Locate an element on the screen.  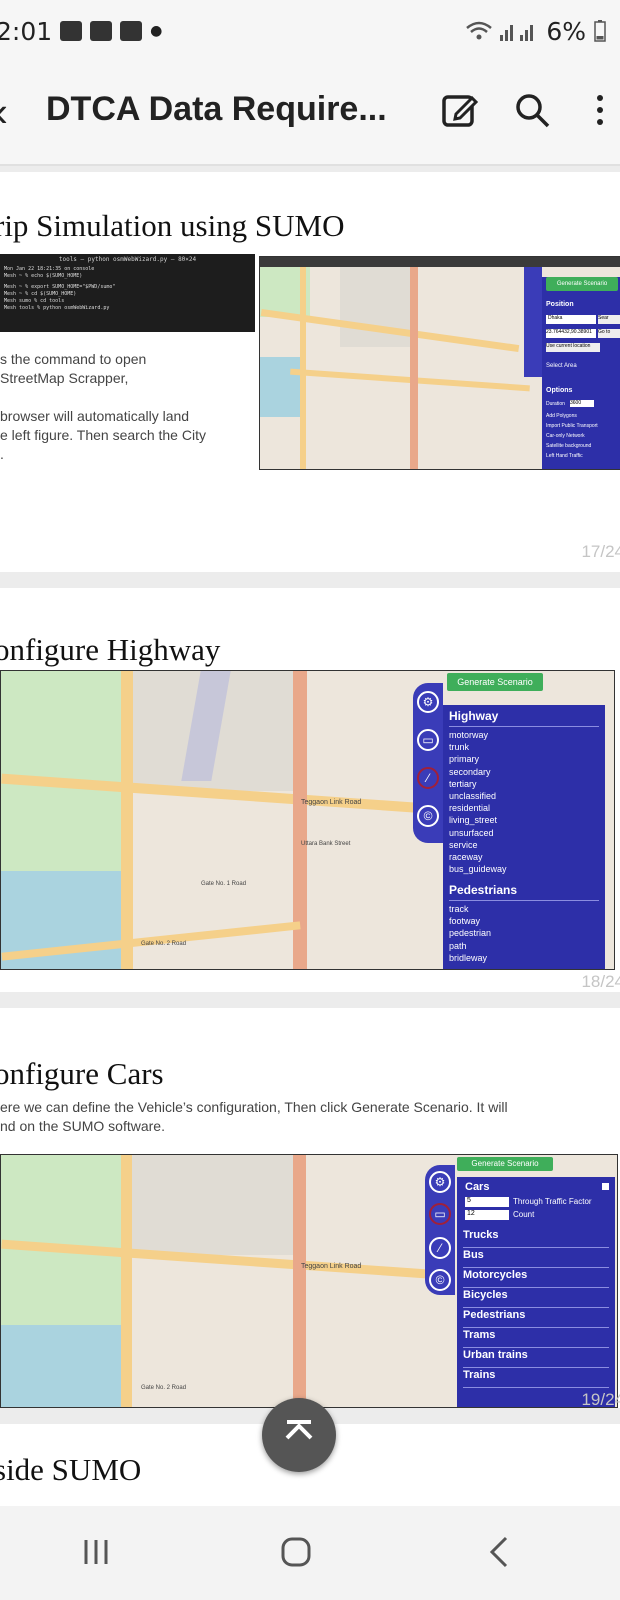
use-location-button: Use current location is located at coordinates (573, 347).